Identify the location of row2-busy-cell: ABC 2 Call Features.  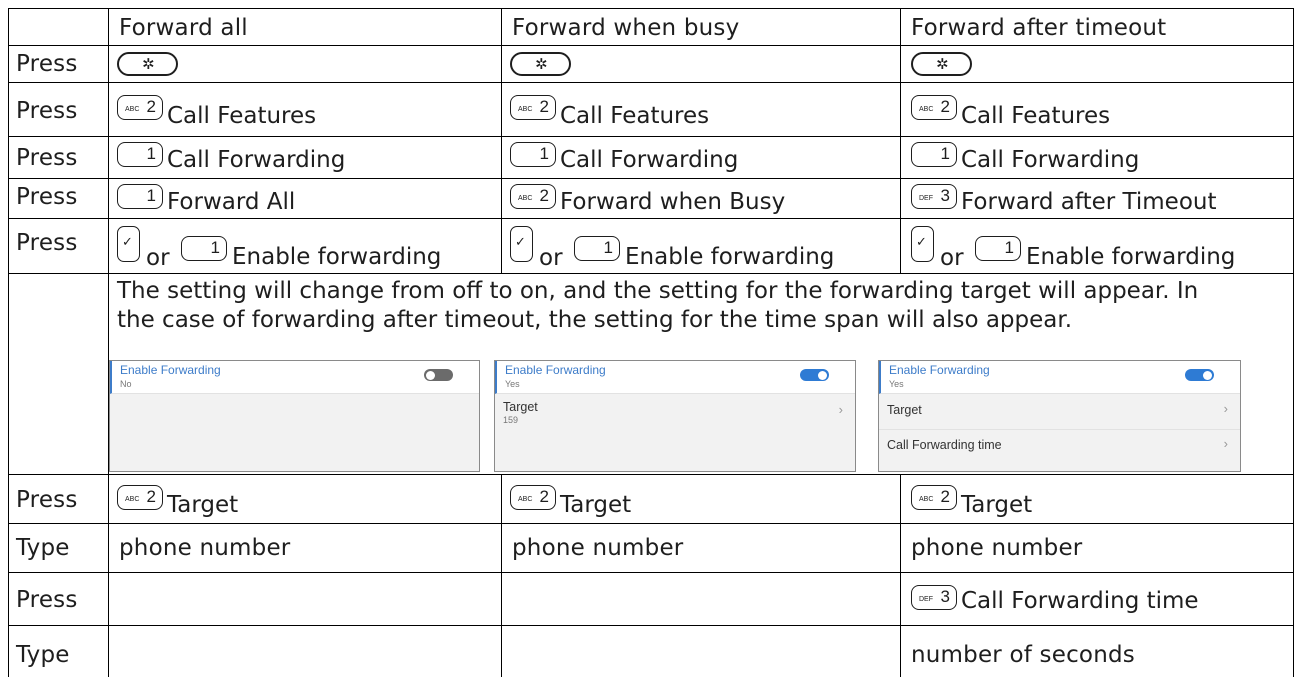
(700, 109).